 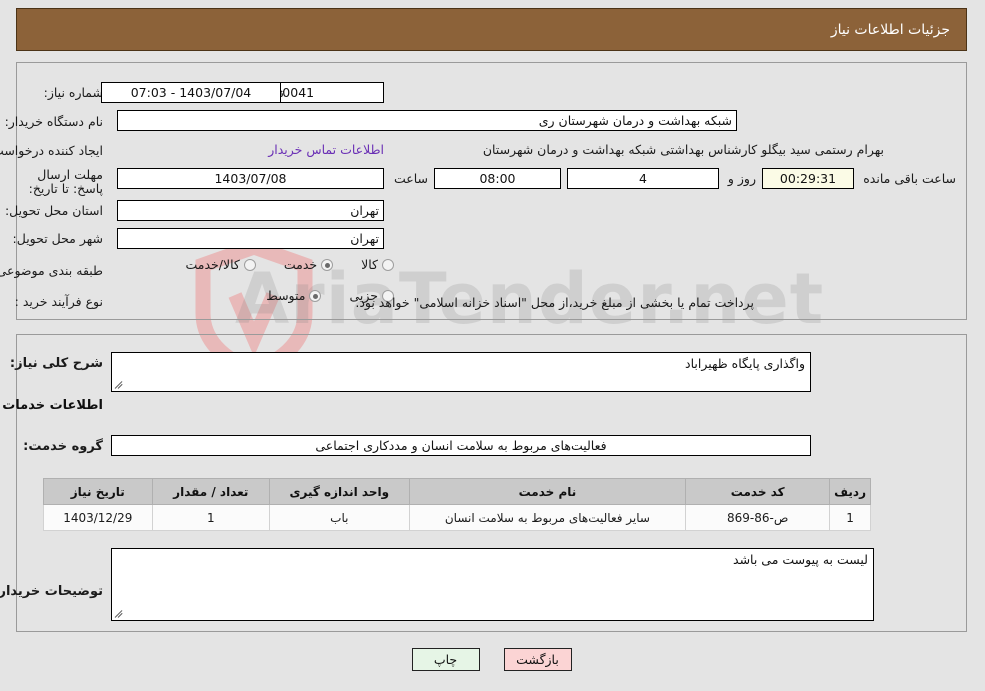 I want to click on general-description-label: شرح کلی نیاز:, so click(x=57, y=363).